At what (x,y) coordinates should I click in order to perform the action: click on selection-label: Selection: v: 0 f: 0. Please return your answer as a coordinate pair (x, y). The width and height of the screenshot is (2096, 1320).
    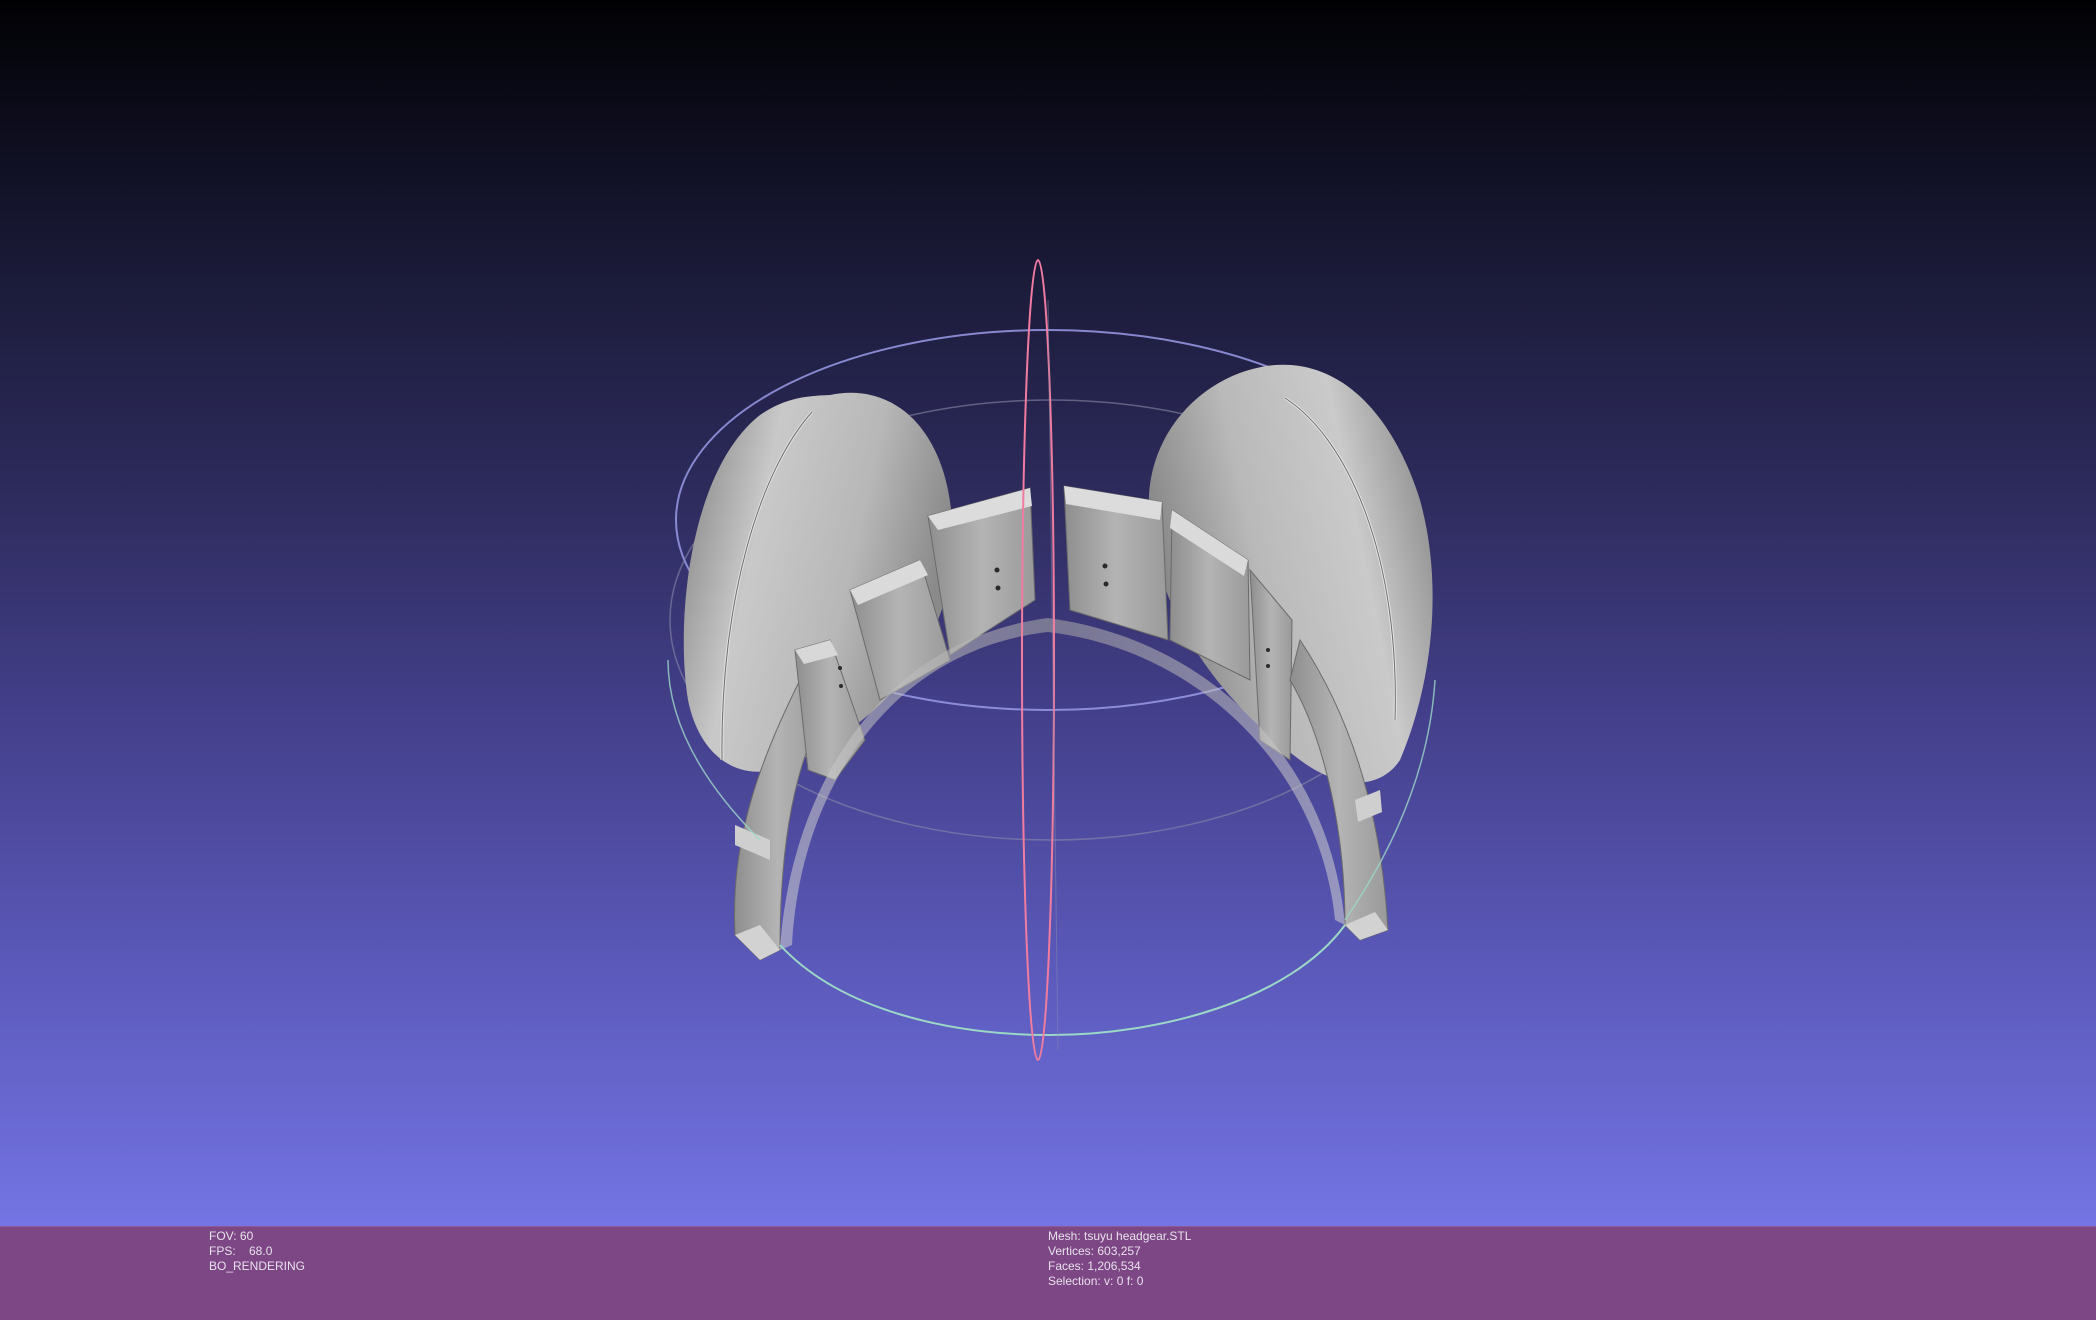
    Looking at the image, I should click on (1096, 1281).